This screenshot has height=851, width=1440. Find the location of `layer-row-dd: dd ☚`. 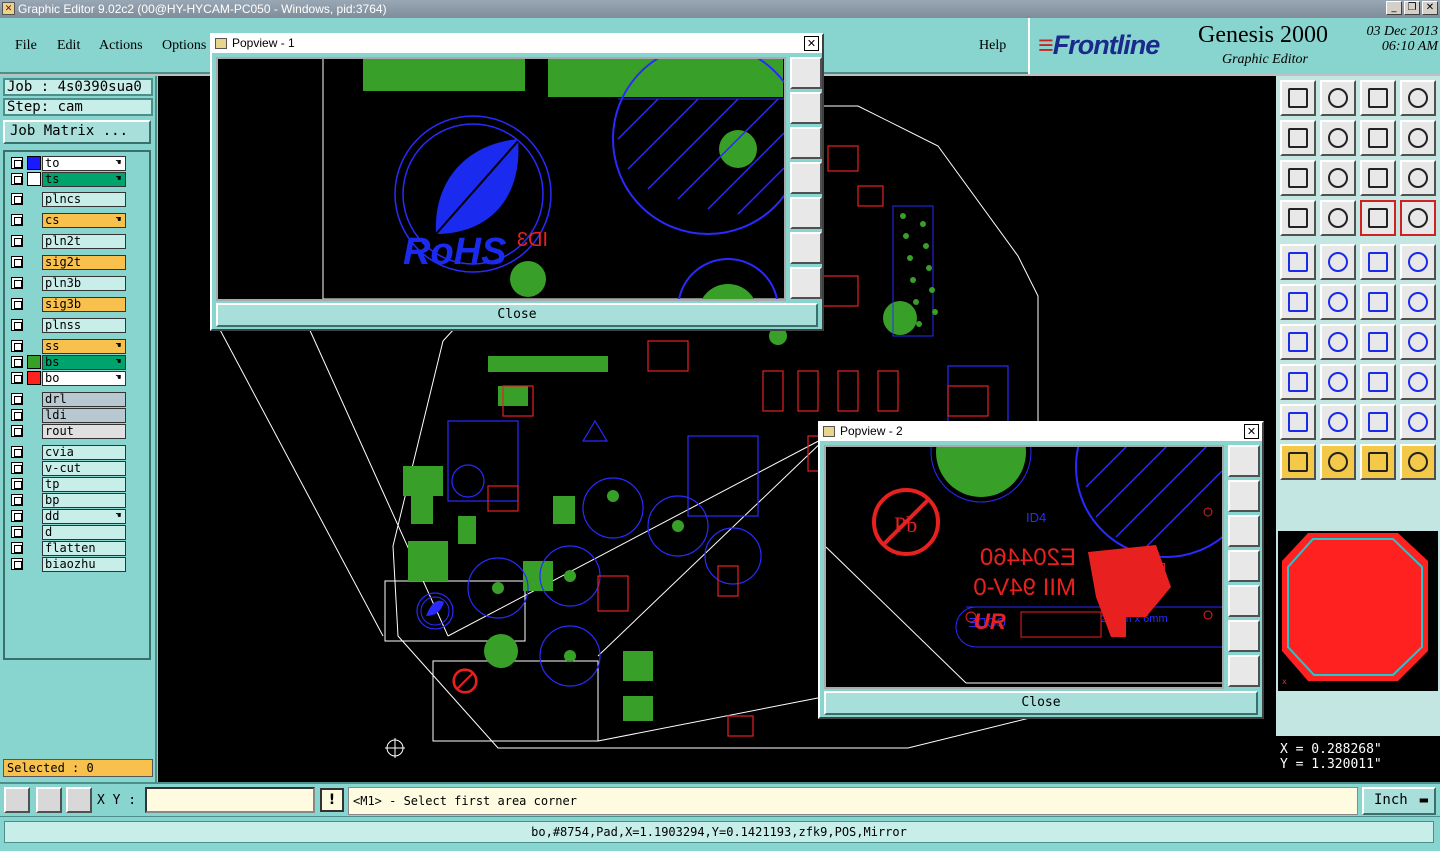

layer-row-dd: dd ☚ is located at coordinates (77, 516).